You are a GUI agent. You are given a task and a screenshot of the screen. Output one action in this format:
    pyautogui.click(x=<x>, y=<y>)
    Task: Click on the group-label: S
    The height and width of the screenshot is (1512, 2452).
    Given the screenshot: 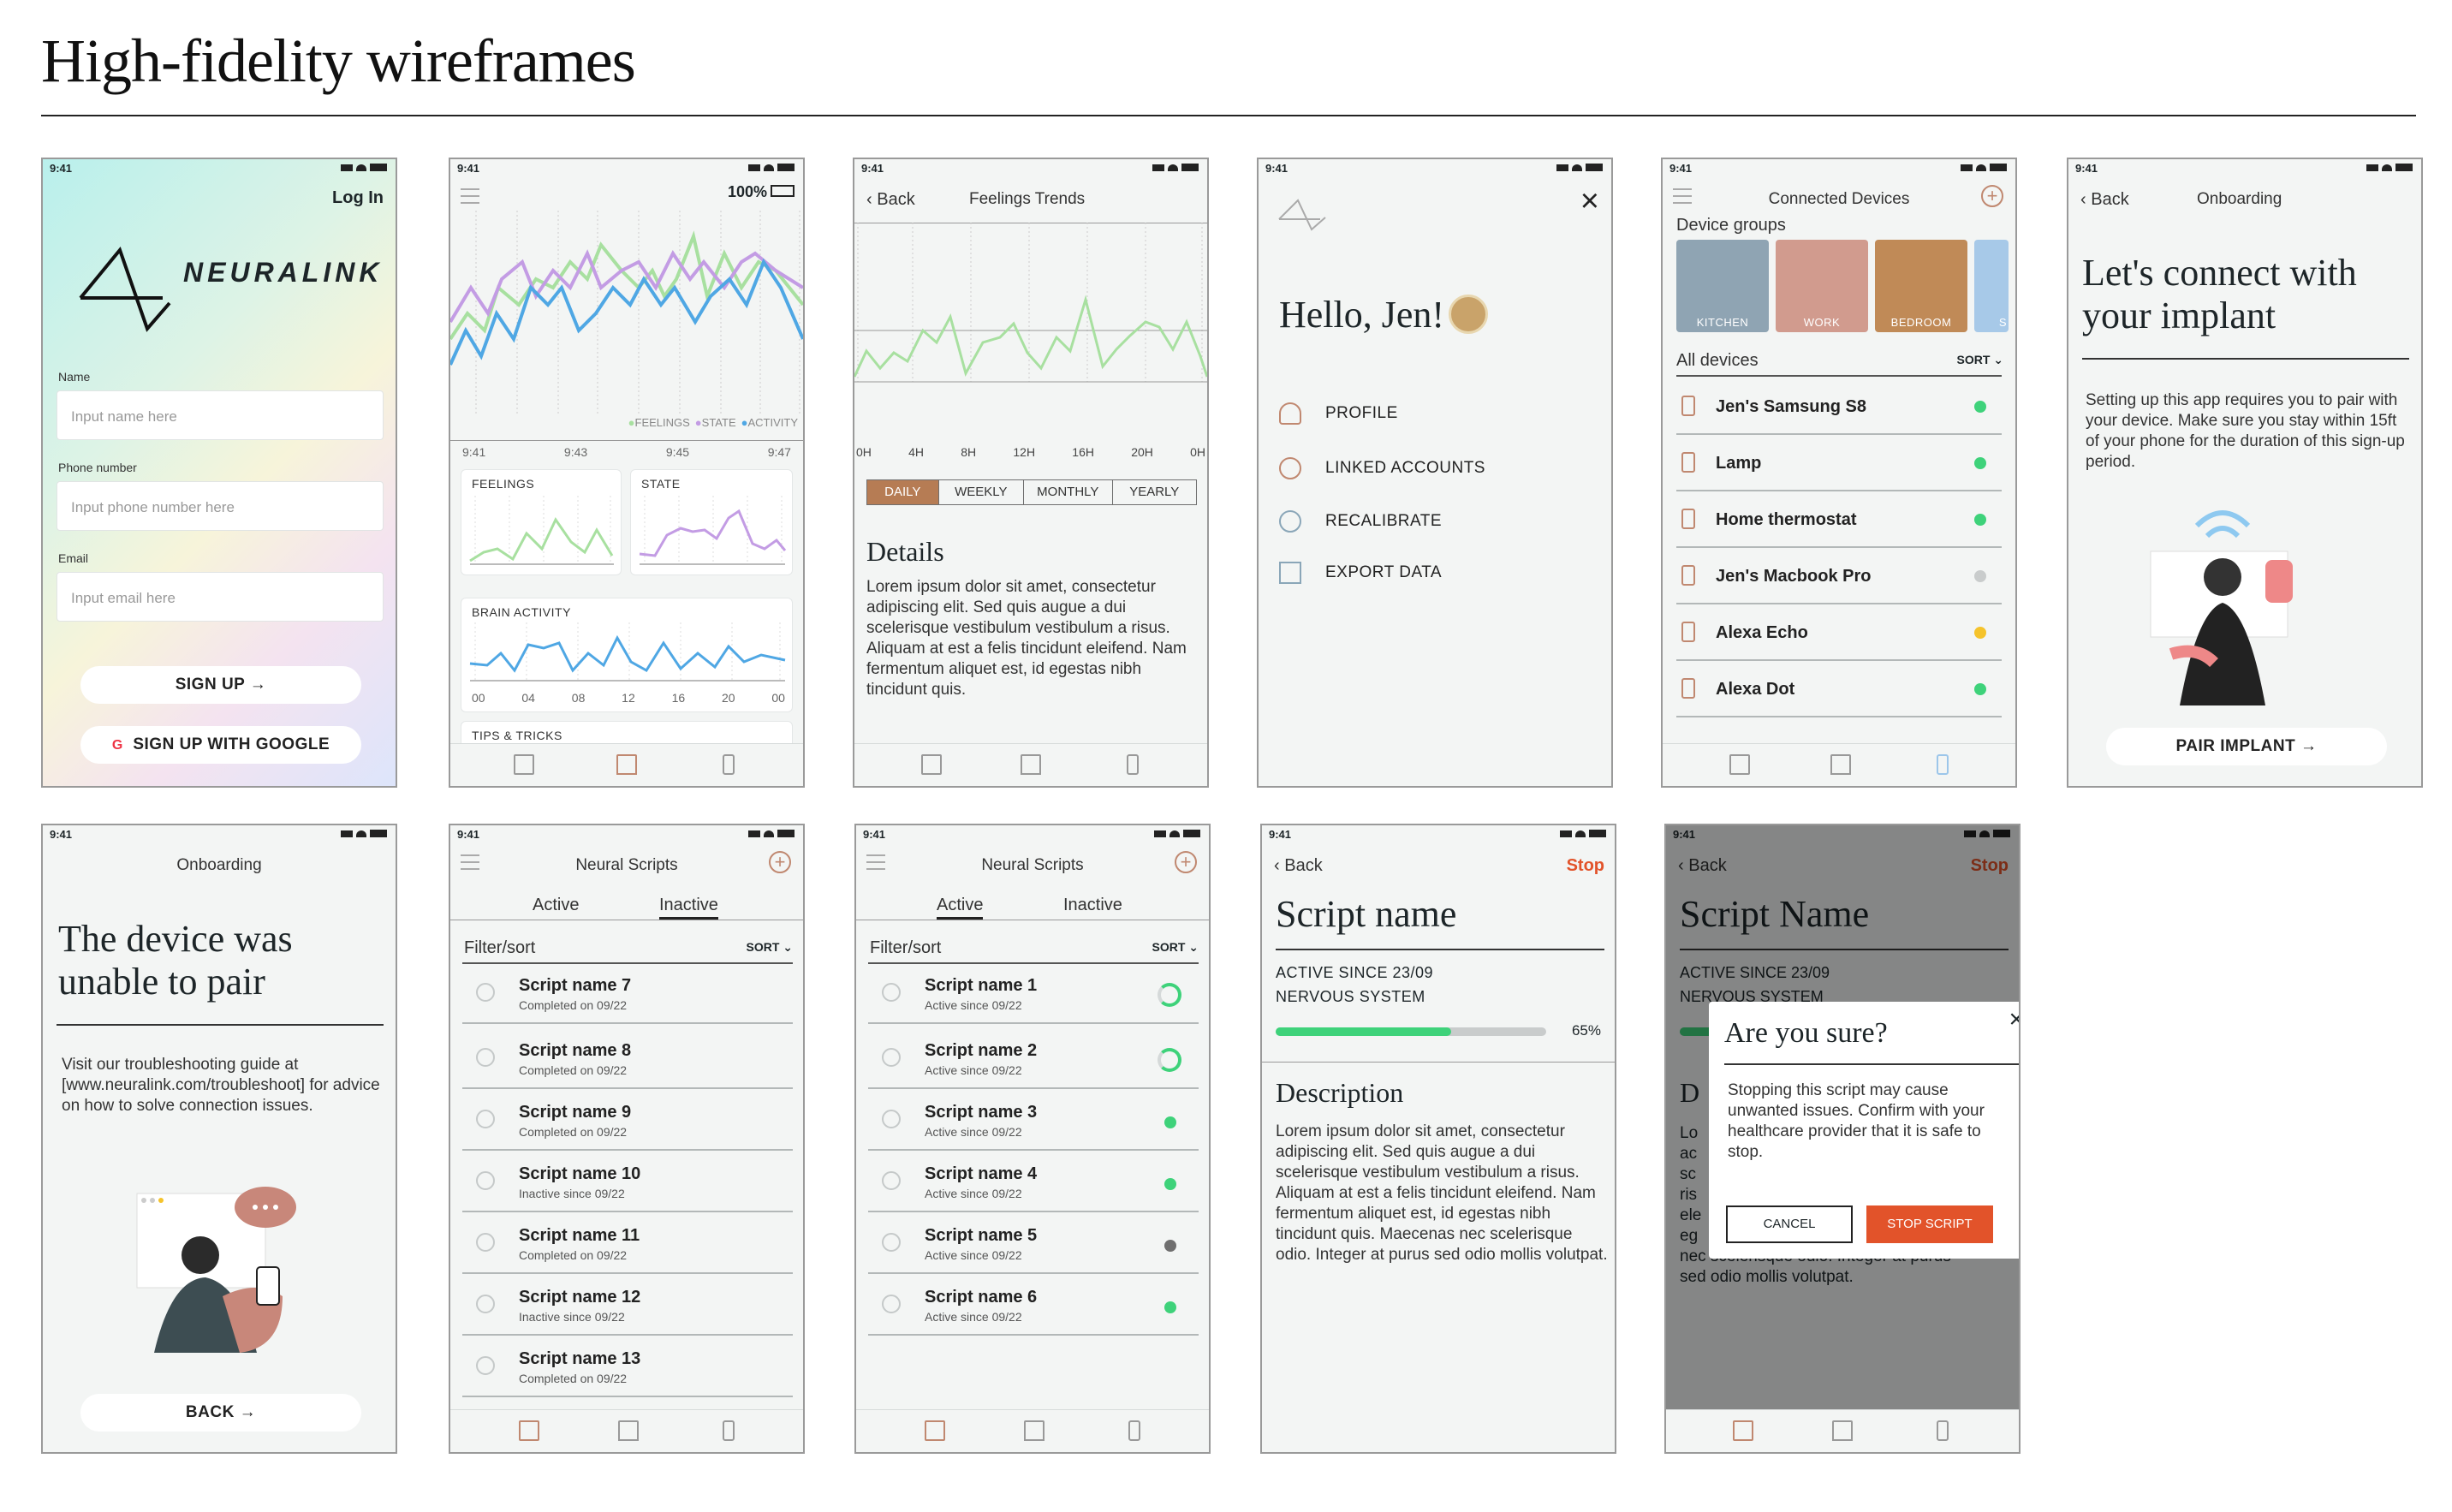 What is the action you would take?
    pyautogui.click(x=2003, y=322)
    